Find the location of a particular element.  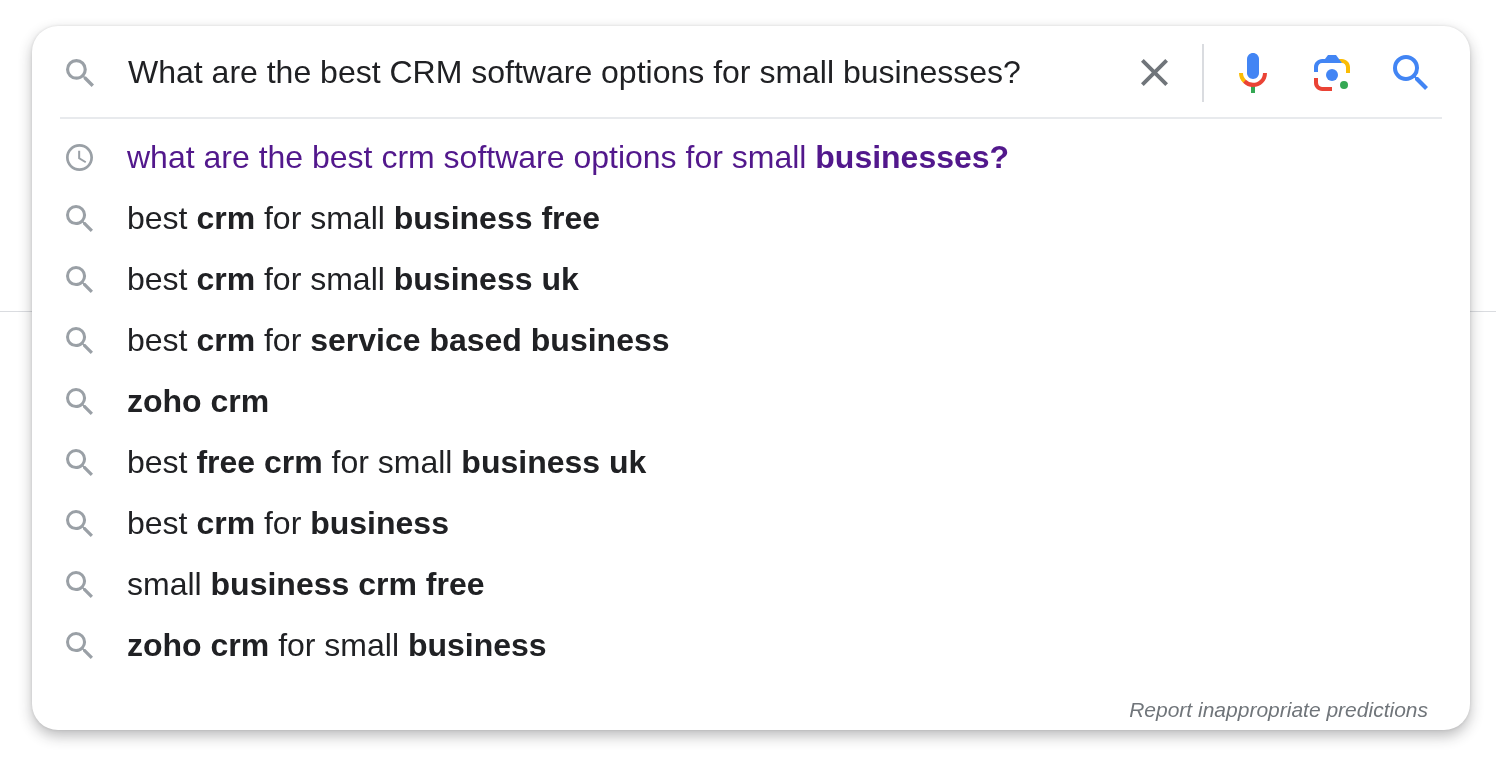

clear-button is located at coordinates (1154, 72).